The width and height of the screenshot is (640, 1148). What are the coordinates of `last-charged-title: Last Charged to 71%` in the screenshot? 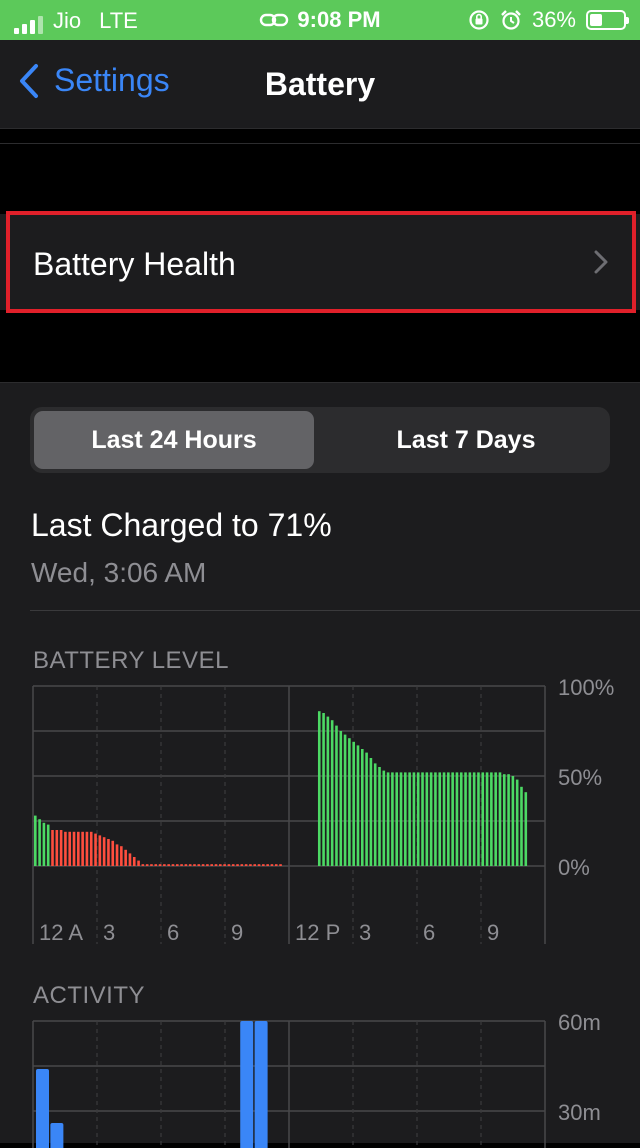 It's located at (181, 525).